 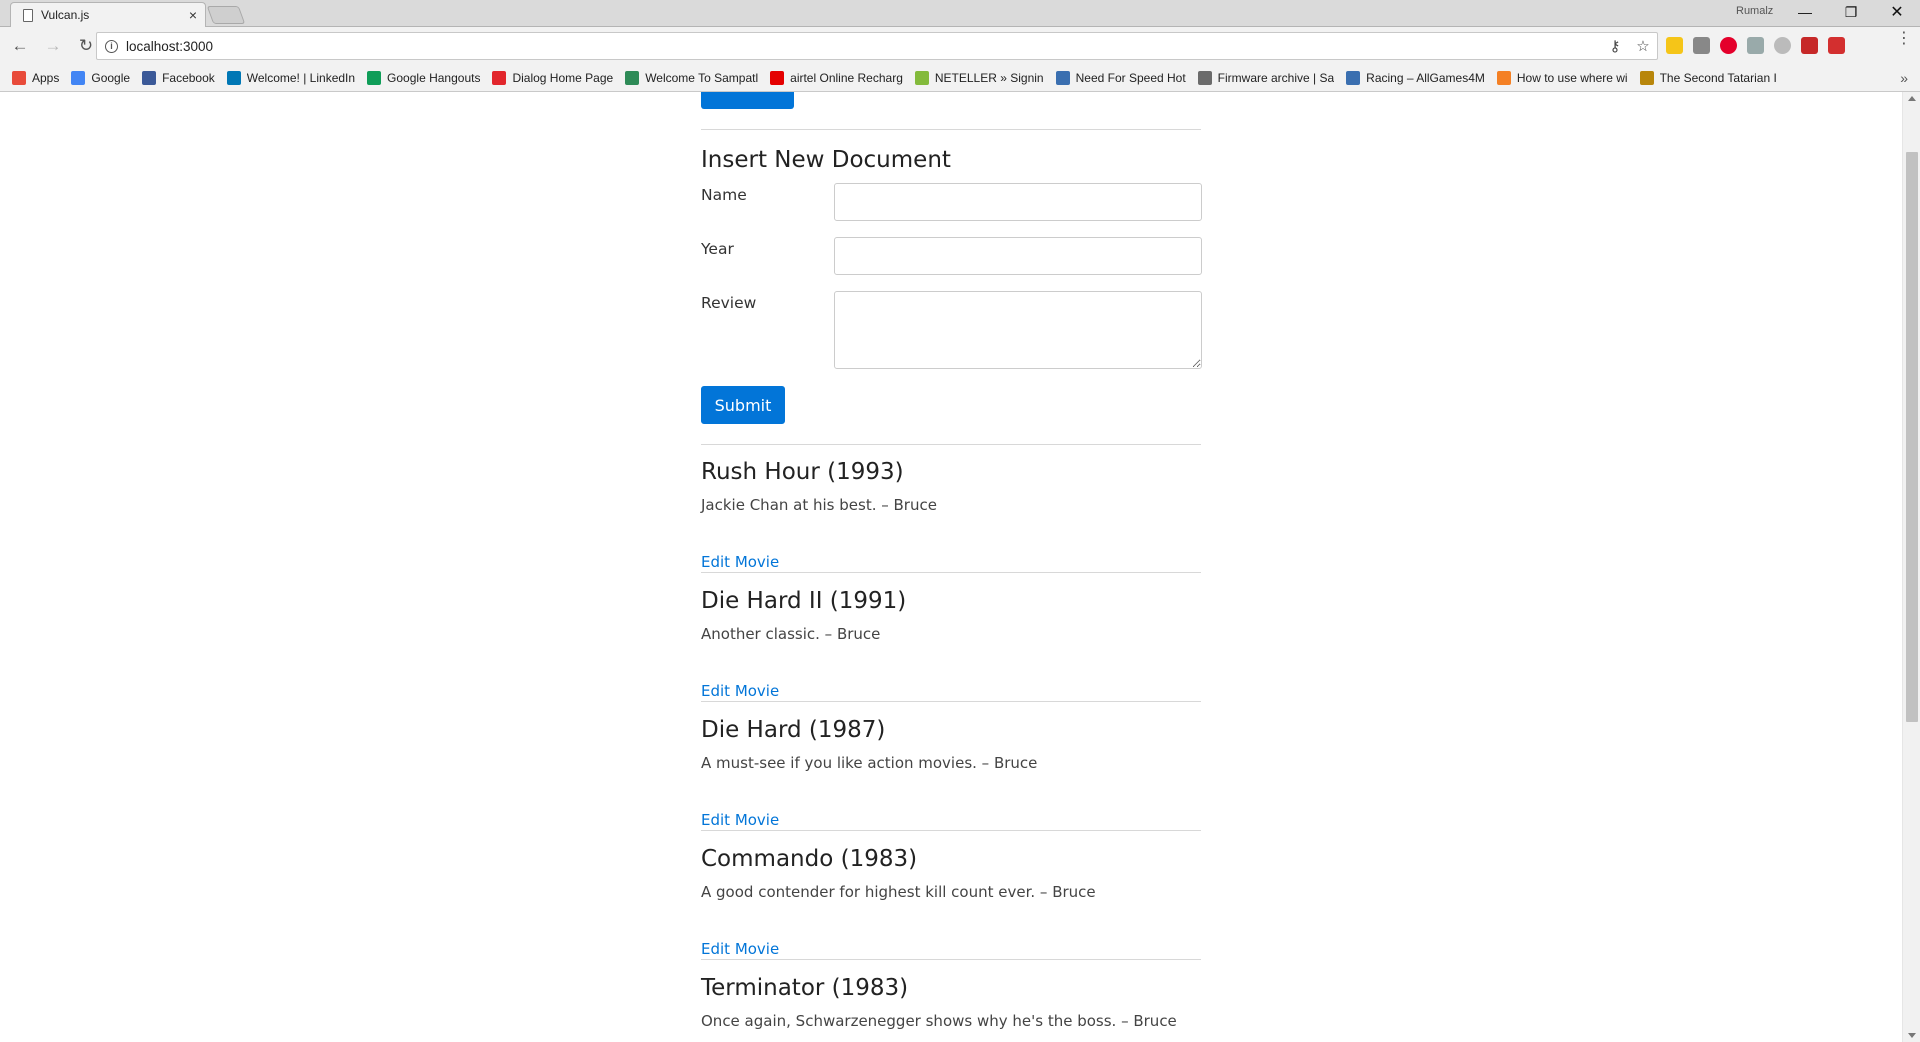 What do you see at coordinates (1062, 78) in the screenshot?
I see `nfs-icon` at bounding box center [1062, 78].